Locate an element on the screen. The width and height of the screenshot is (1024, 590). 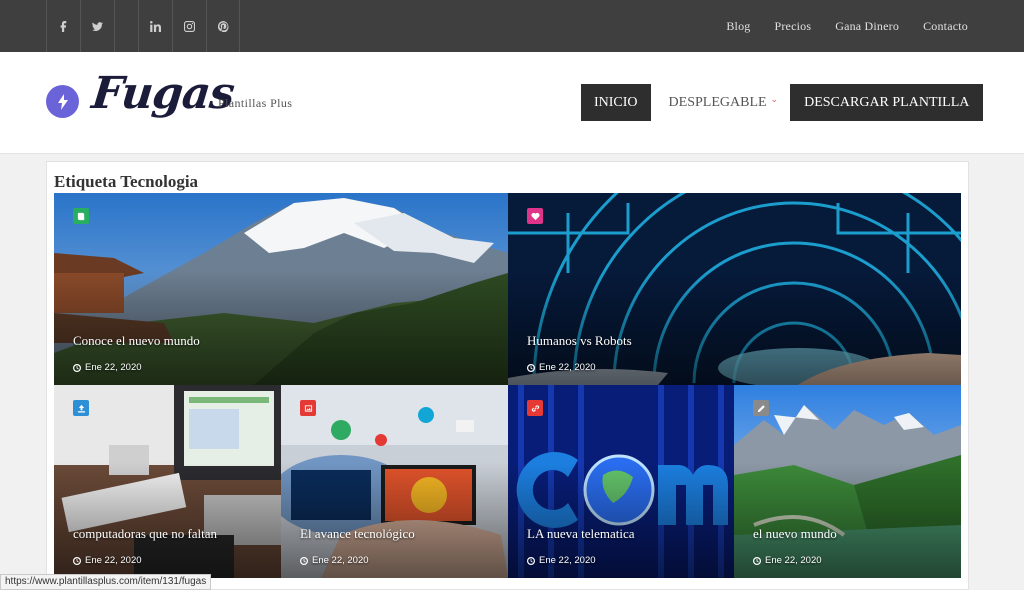
post-card: Humanos vs Robots Ene 22, 2020 is located at coordinates (734, 289).